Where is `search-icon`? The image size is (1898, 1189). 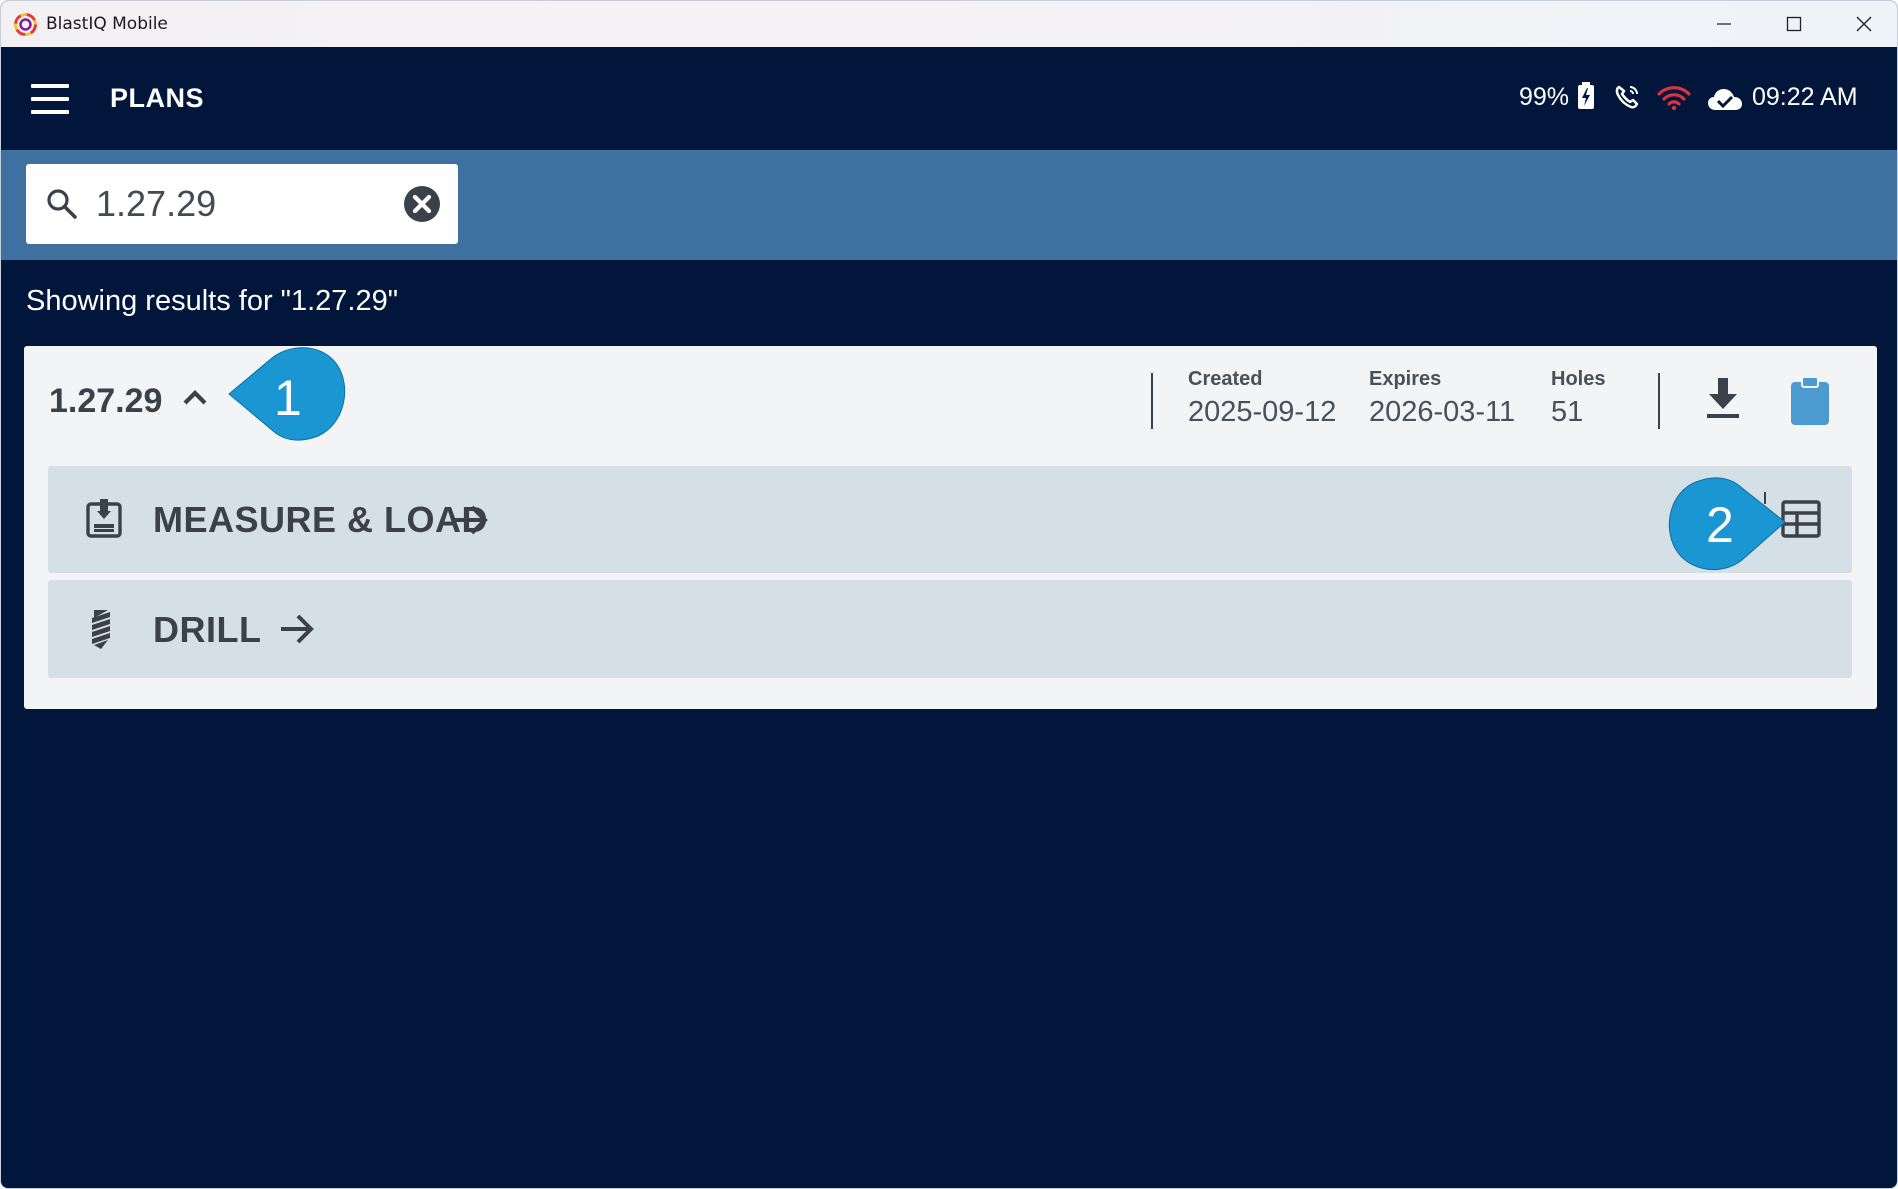
search-icon is located at coordinates (62, 204).